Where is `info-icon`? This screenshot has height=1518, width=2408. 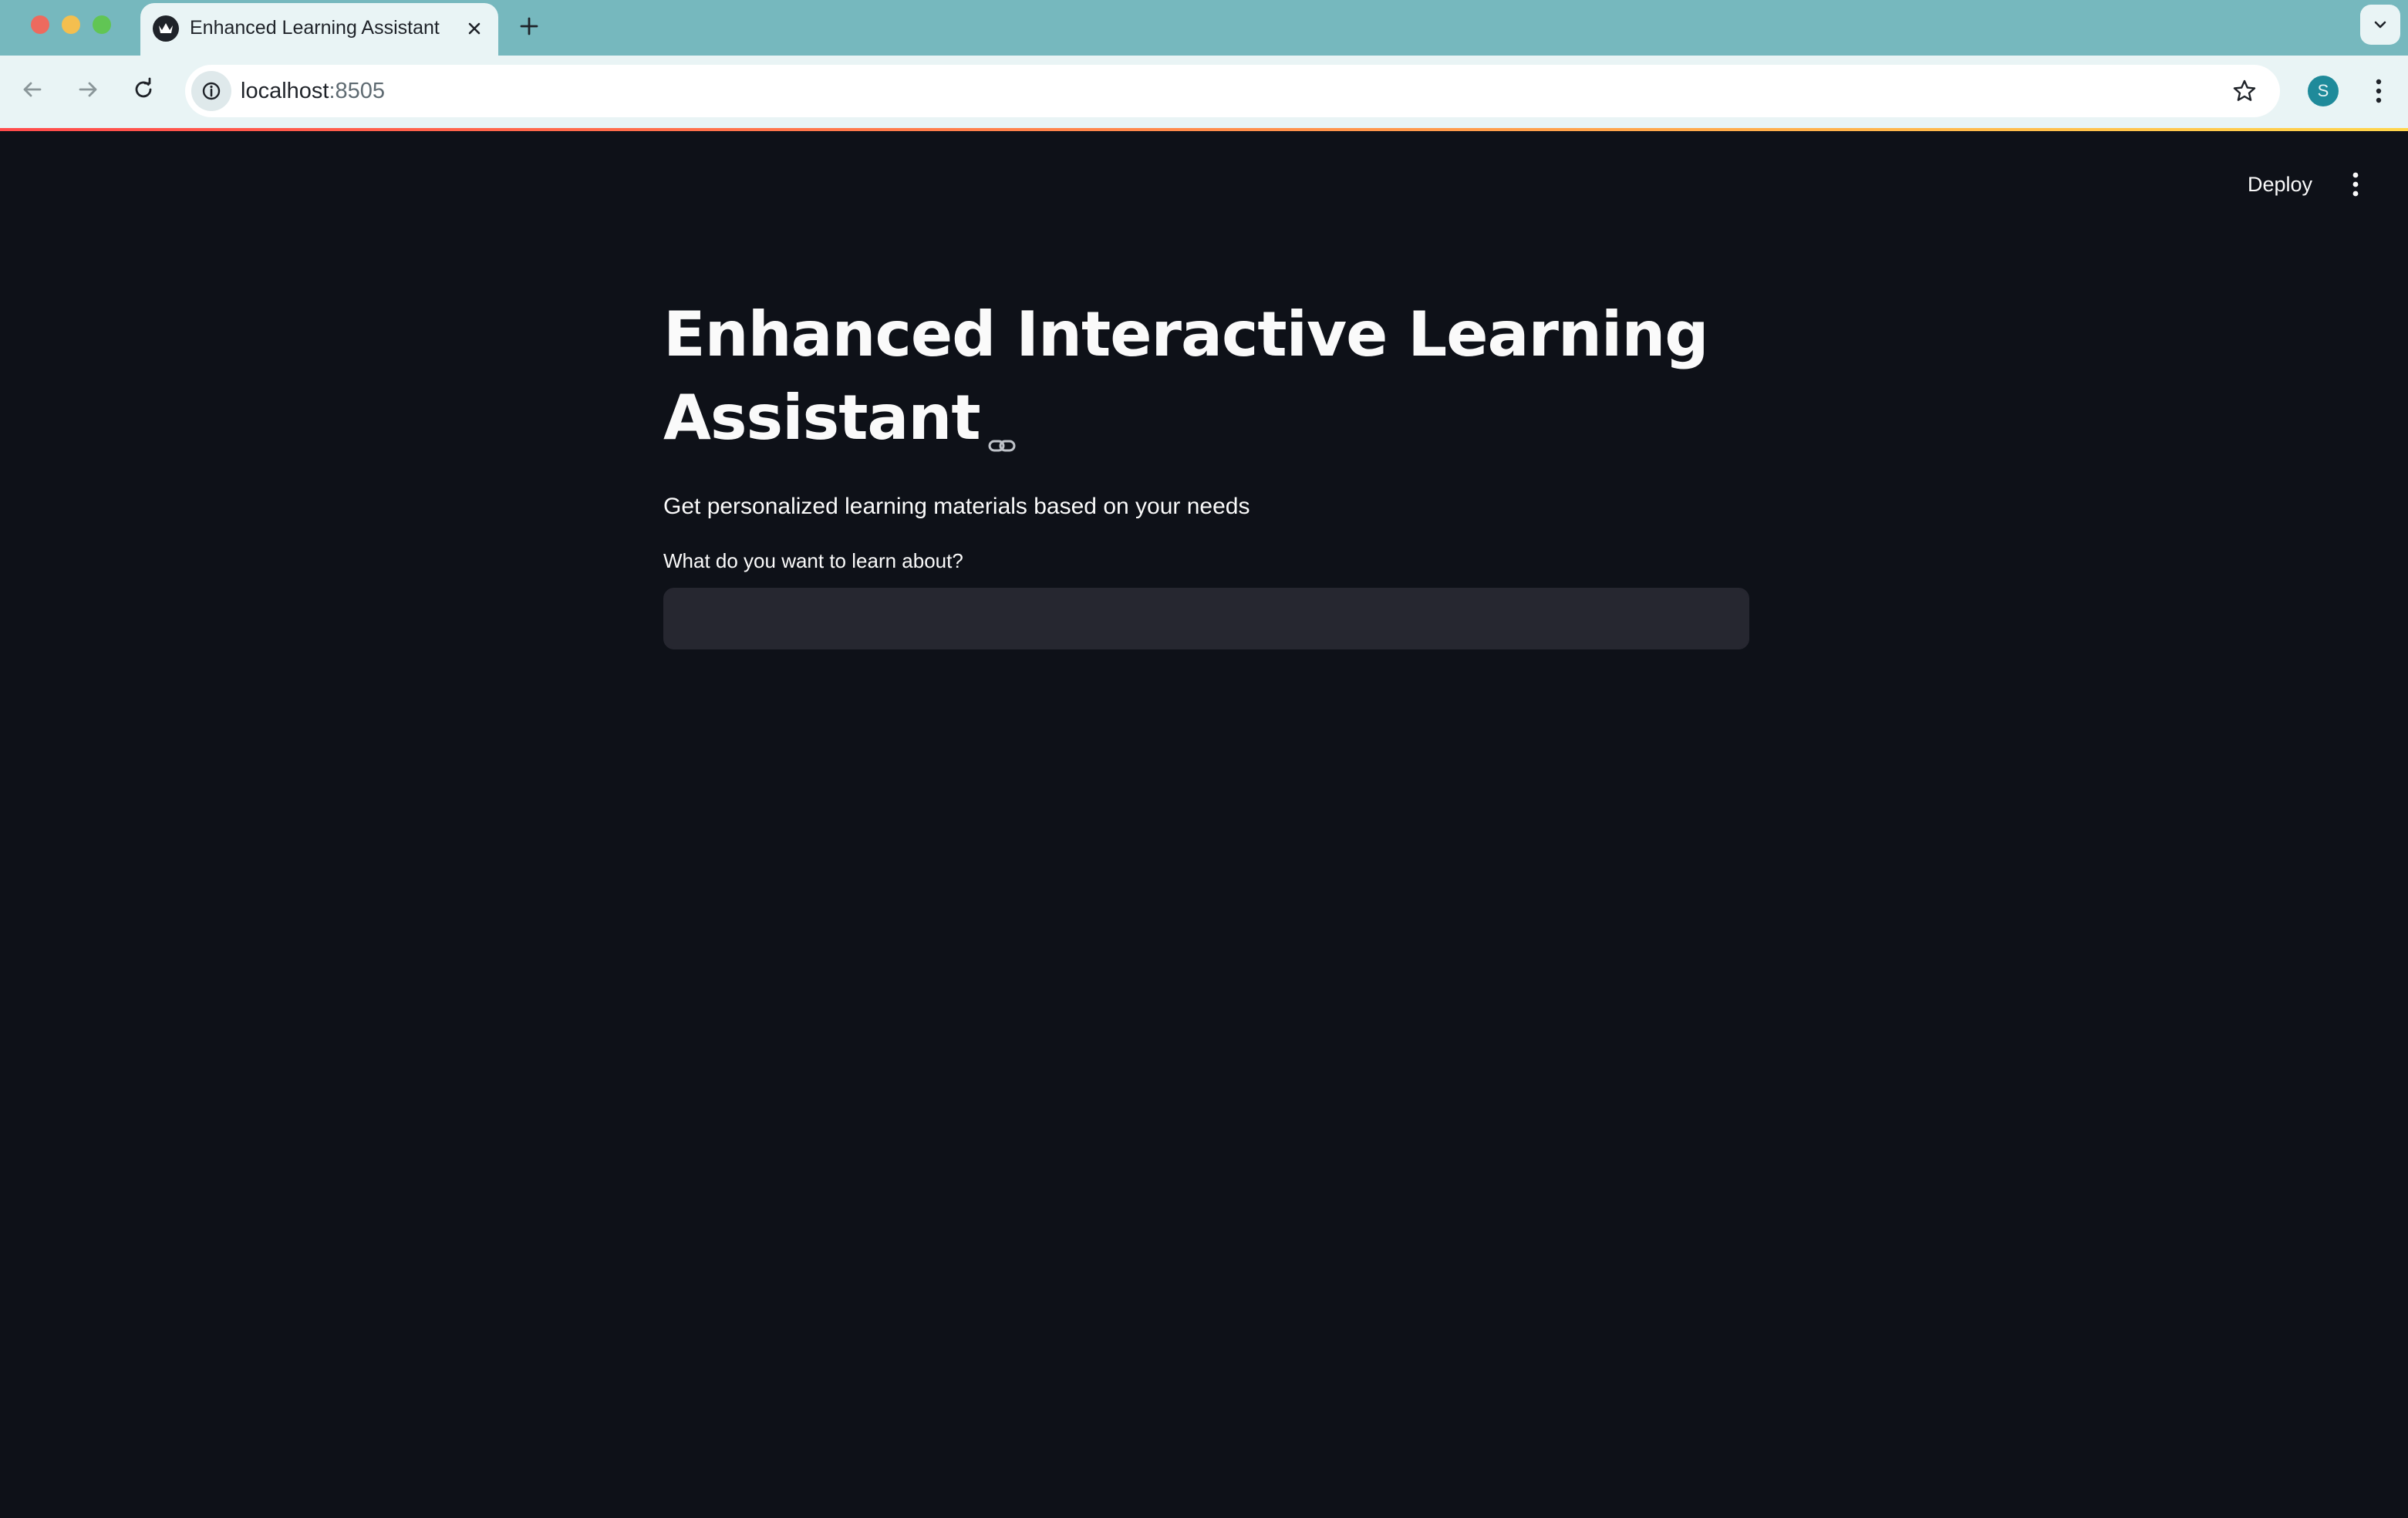
info-icon is located at coordinates (211, 91).